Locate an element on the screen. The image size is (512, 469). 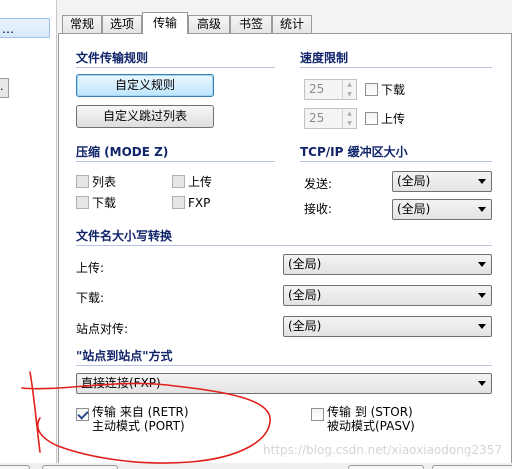
retr-label-line1: 传输 来自 (RETR) is located at coordinates (140, 412).